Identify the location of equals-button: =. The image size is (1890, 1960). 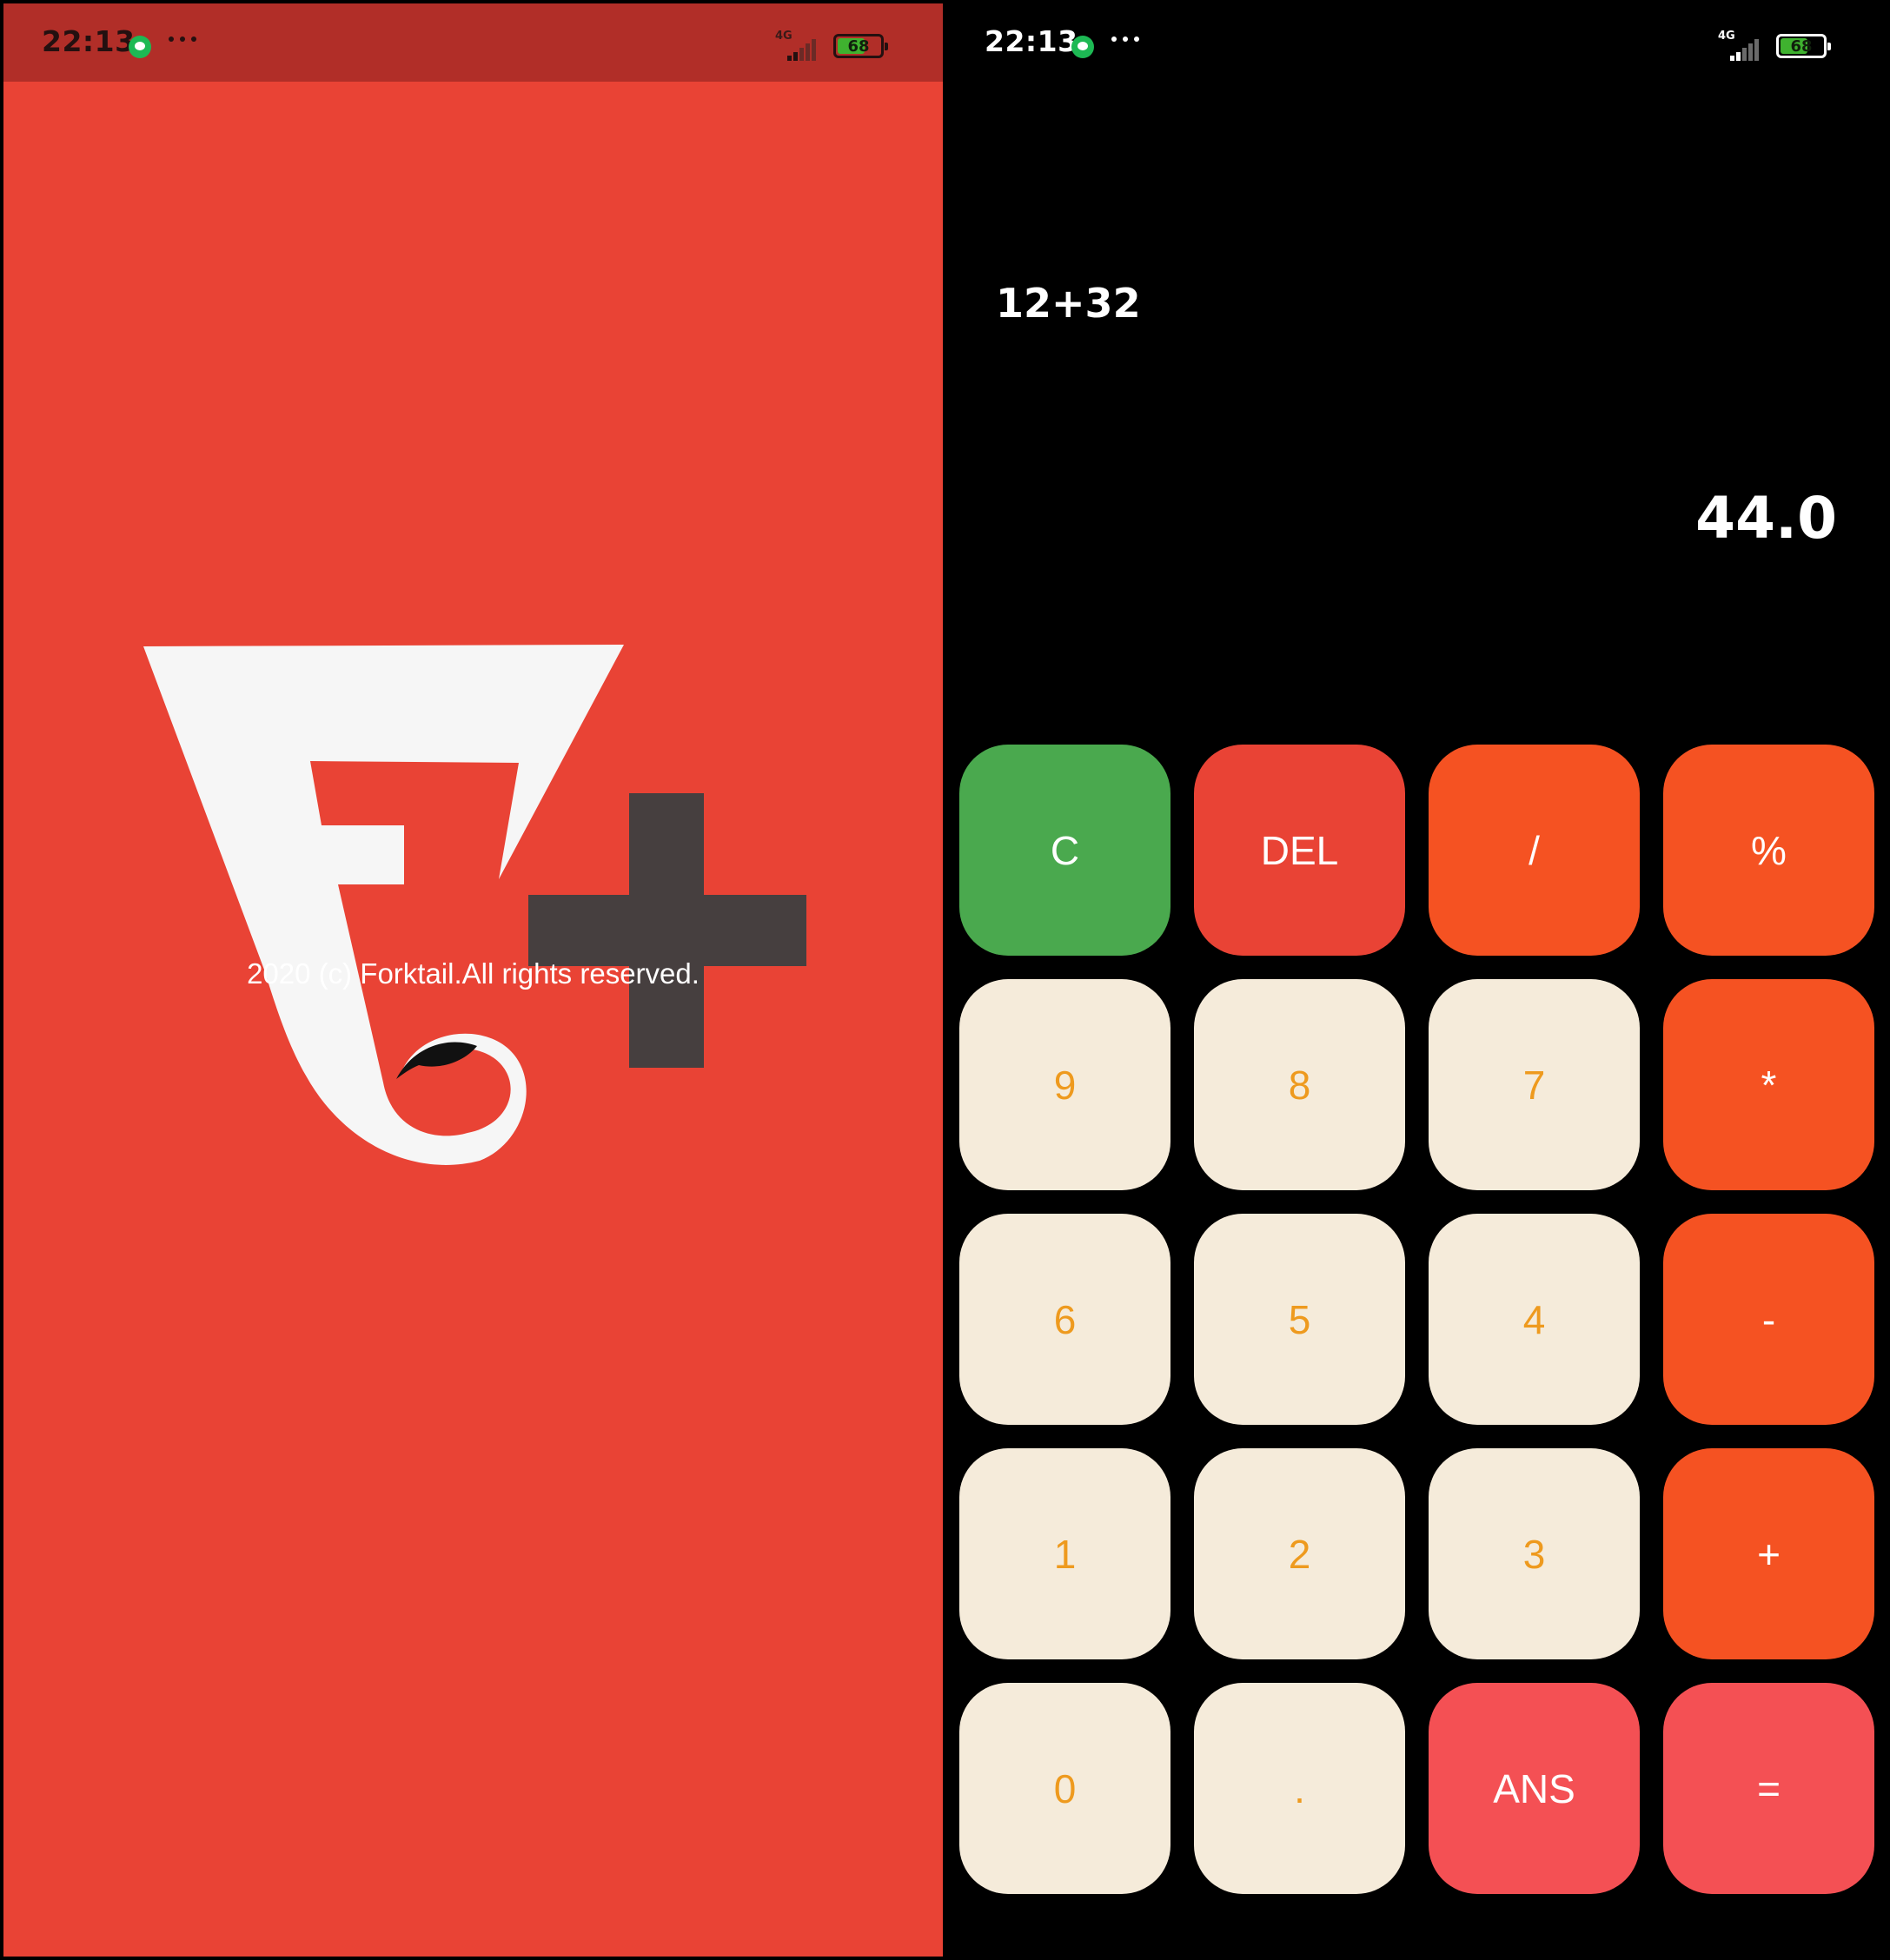
(1768, 1788).